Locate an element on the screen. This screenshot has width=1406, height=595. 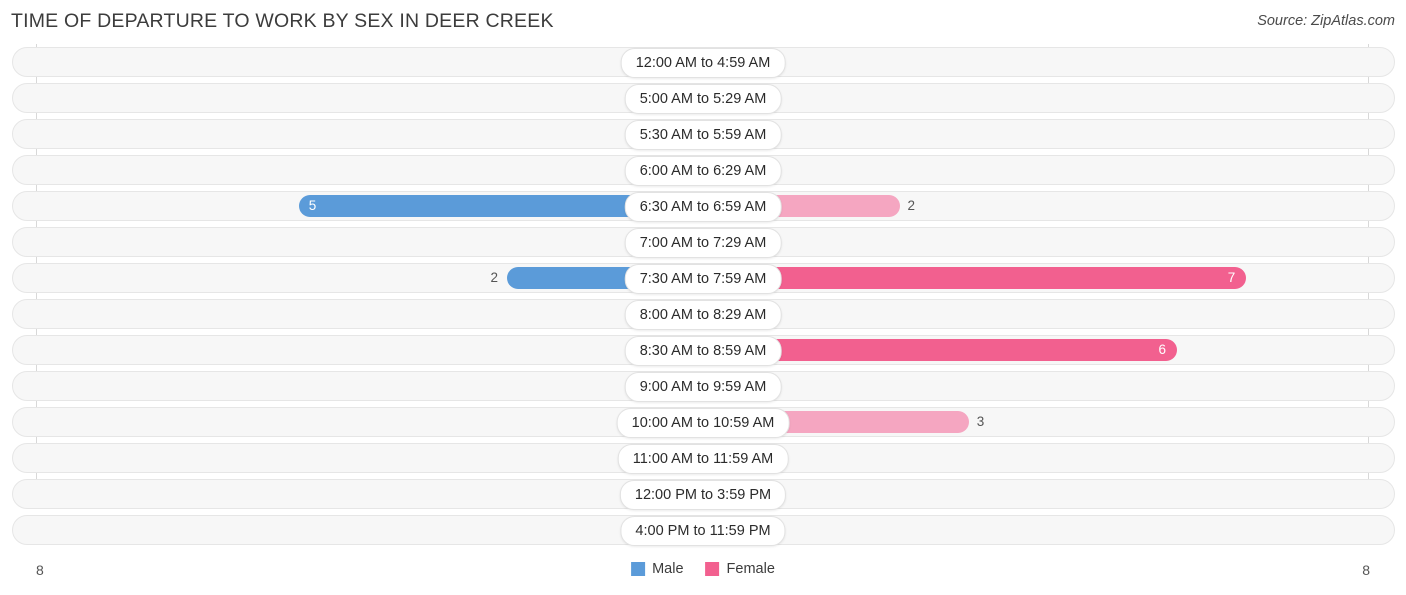
chart-row: 0012:00 AM to 4:59 AM is located at coordinates (703, 62).